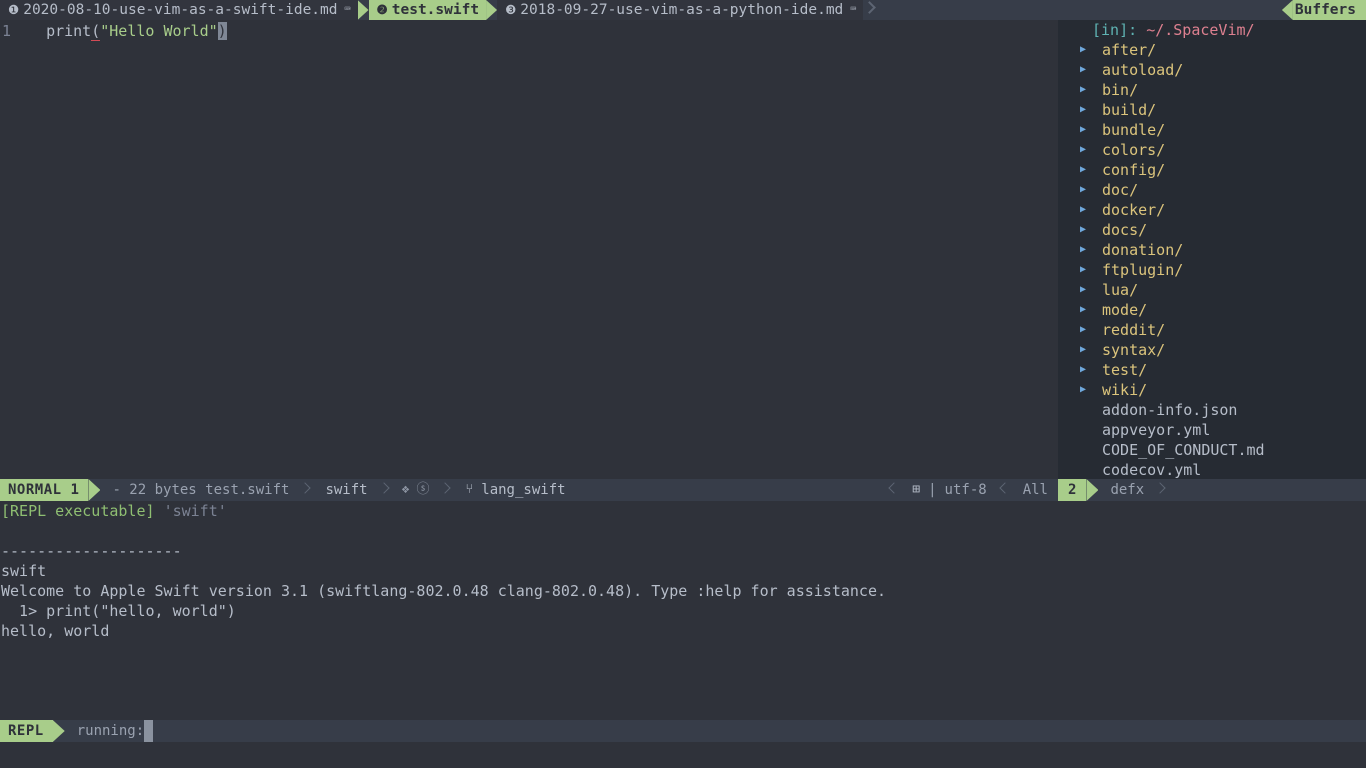 Image resolution: width=1366 pixels, height=768 pixels. Describe the element at coordinates (195, 511) in the screenshot. I see `repl-executable-value: 'swift'` at that location.